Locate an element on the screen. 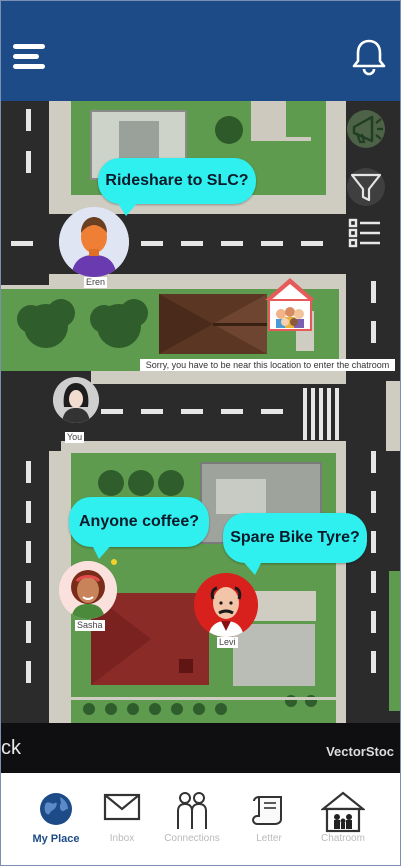 The width and height of the screenshot is (401, 866). sparkle-icon is located at coordinates (114, 562).